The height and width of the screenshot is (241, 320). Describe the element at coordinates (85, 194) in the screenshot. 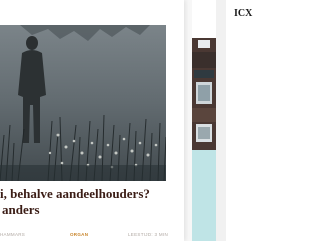

I see `article-title-line-1: i, behalve aandeelhouders?` at that location.